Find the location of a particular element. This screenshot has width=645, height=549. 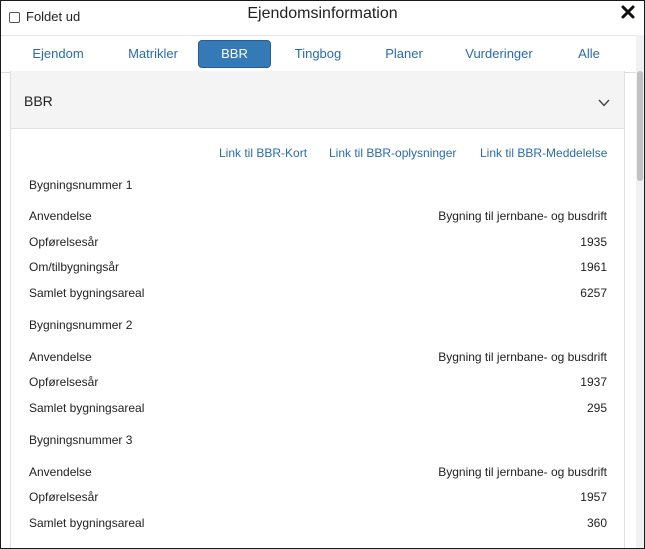

info-row: Opførelsesår 1957 is located at coordinates (318, 498).